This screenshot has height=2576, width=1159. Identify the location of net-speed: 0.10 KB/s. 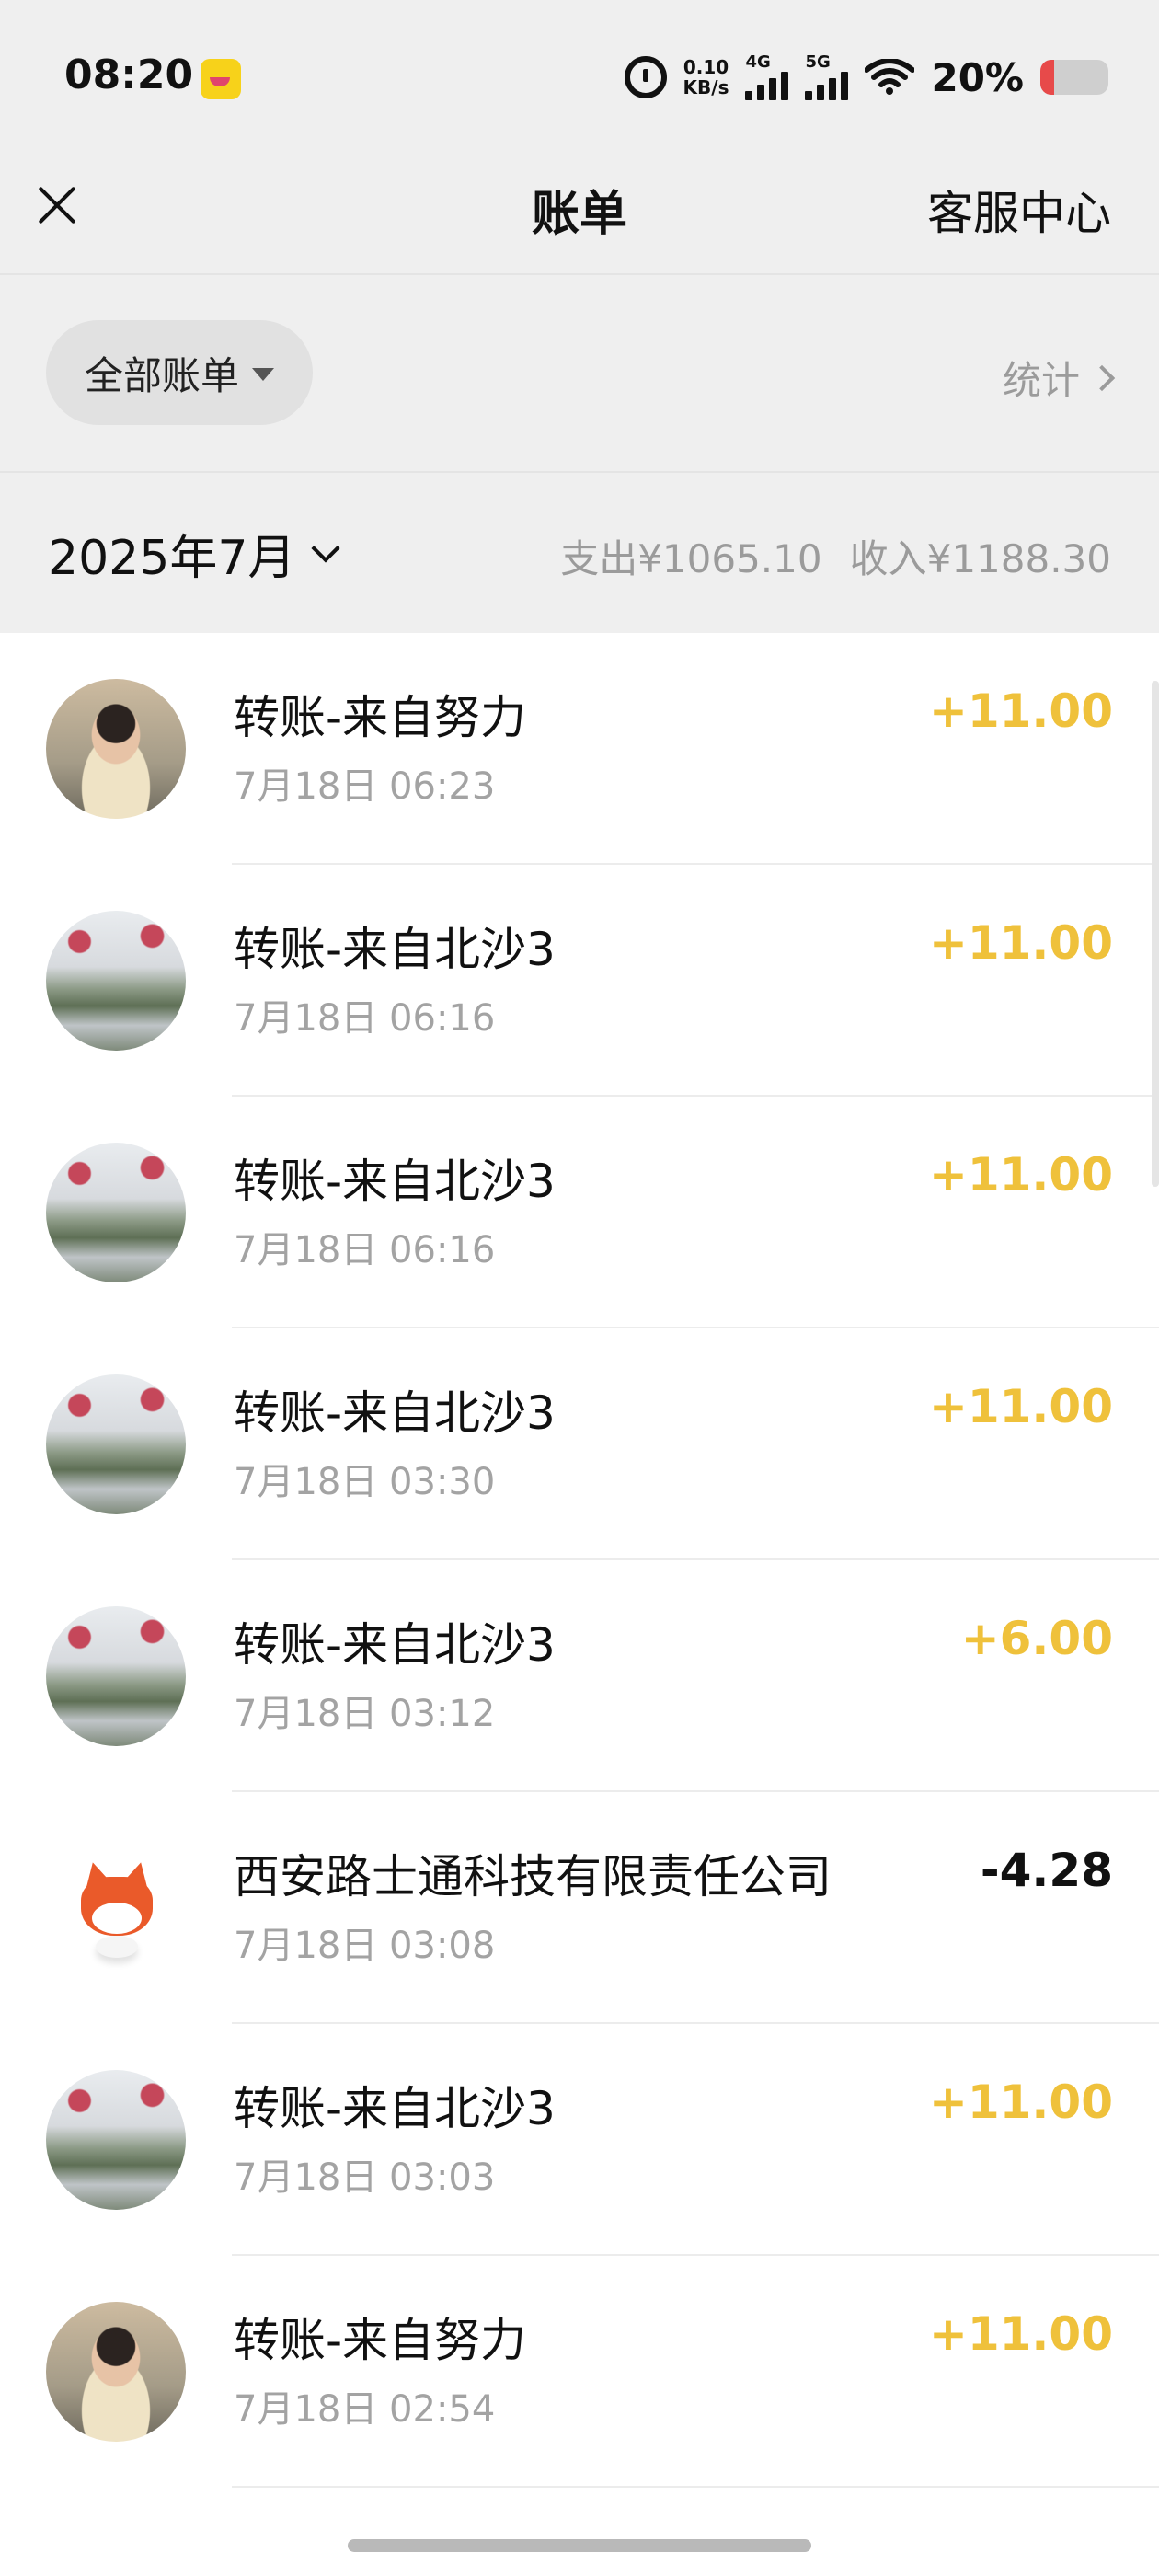
(706, 77).